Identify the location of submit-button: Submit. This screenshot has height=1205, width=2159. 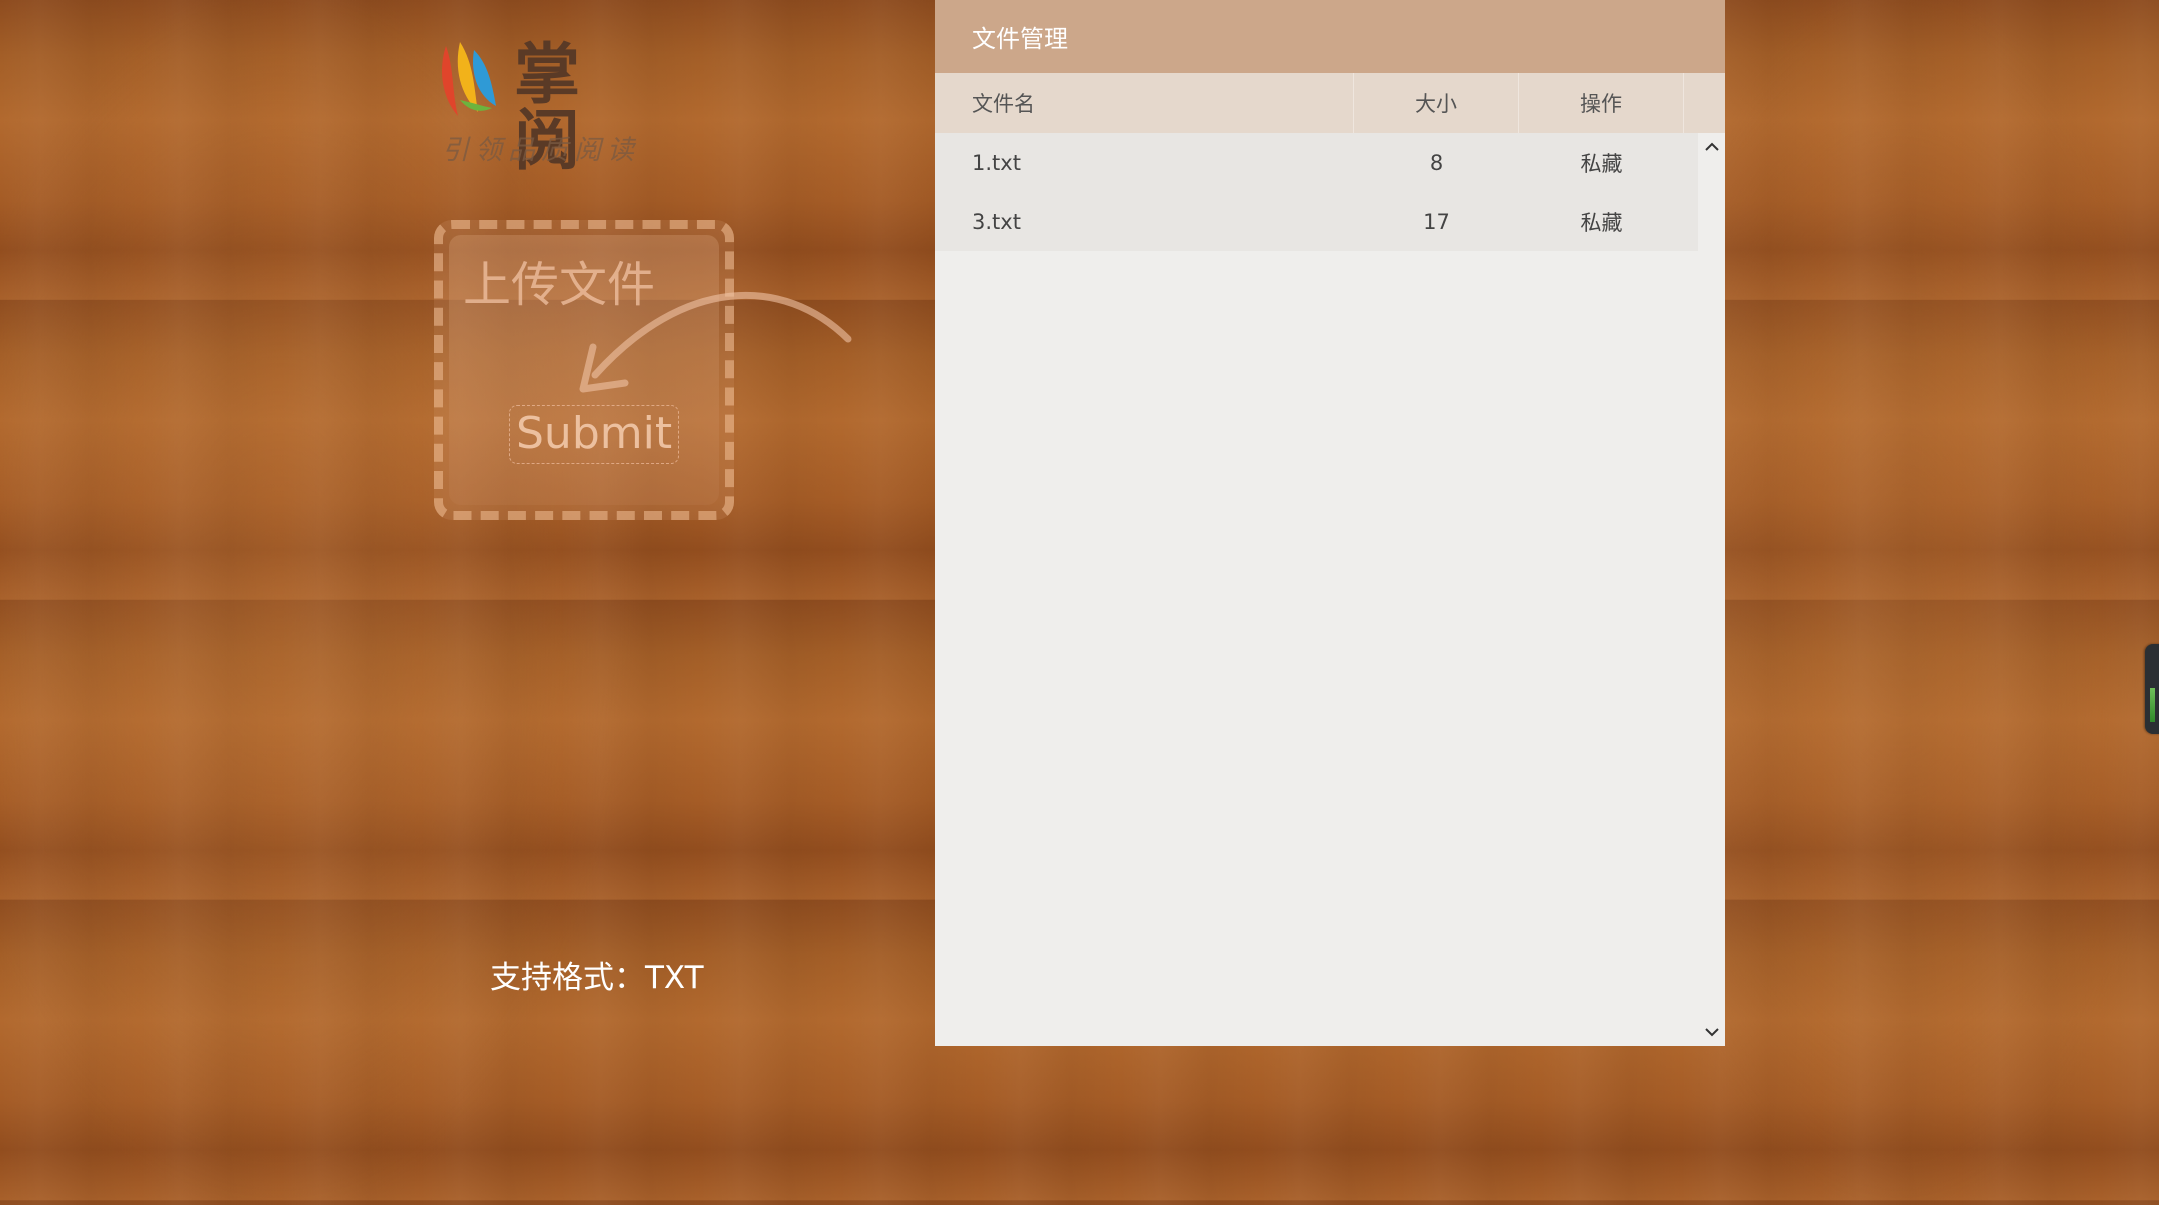
(594, 434).